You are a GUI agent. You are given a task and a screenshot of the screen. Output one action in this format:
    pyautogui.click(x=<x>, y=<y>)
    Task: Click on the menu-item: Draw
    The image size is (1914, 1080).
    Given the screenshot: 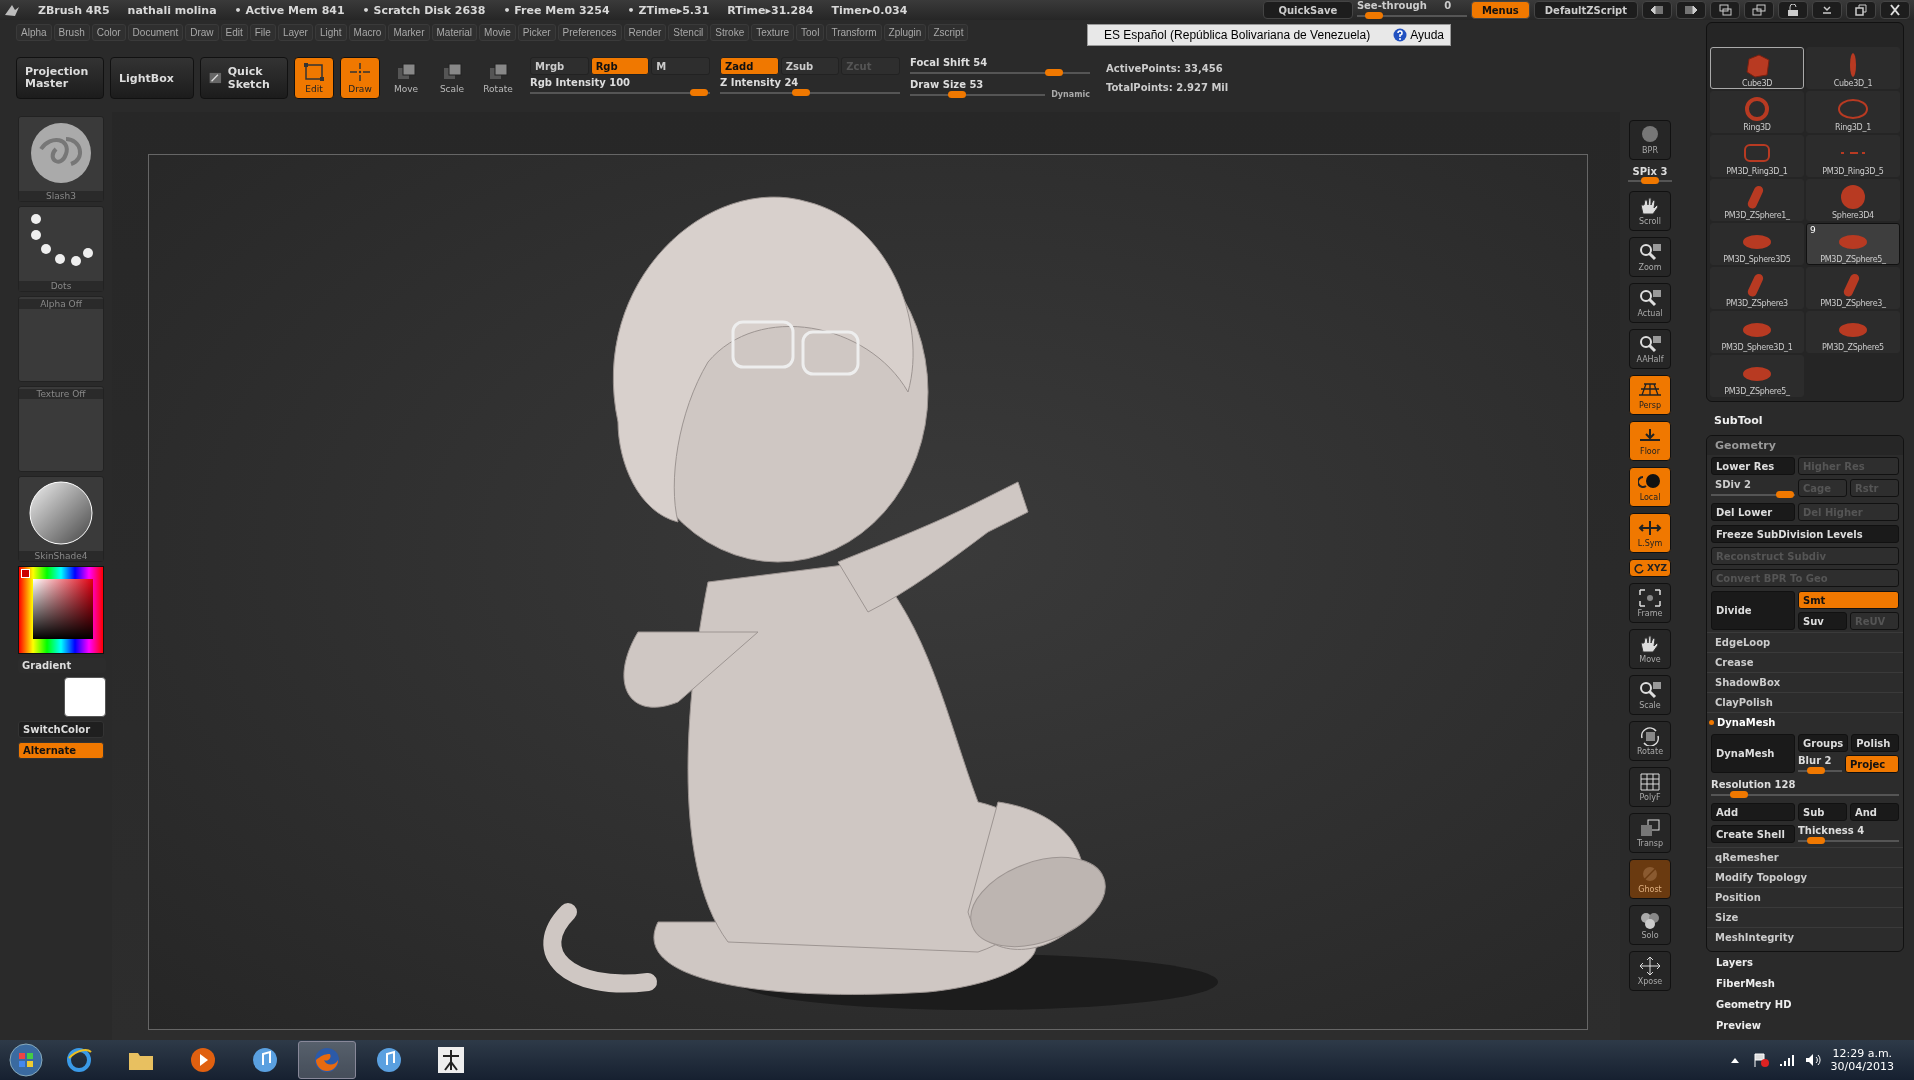 What is the action you would take?
    pyautogui.click(x=202, y=32)
    